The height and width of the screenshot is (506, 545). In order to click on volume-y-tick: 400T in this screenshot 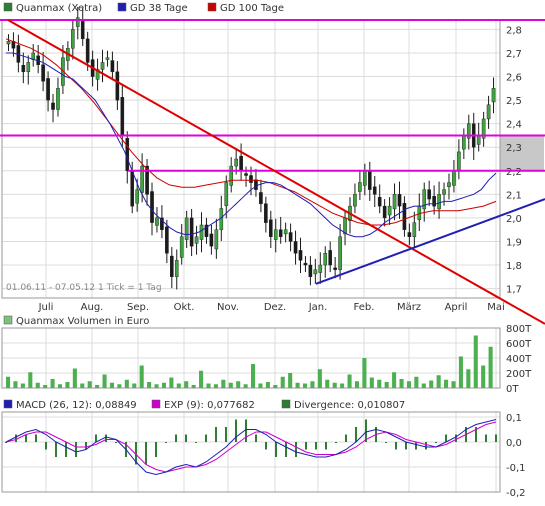, I will do `click(519, 359)`.